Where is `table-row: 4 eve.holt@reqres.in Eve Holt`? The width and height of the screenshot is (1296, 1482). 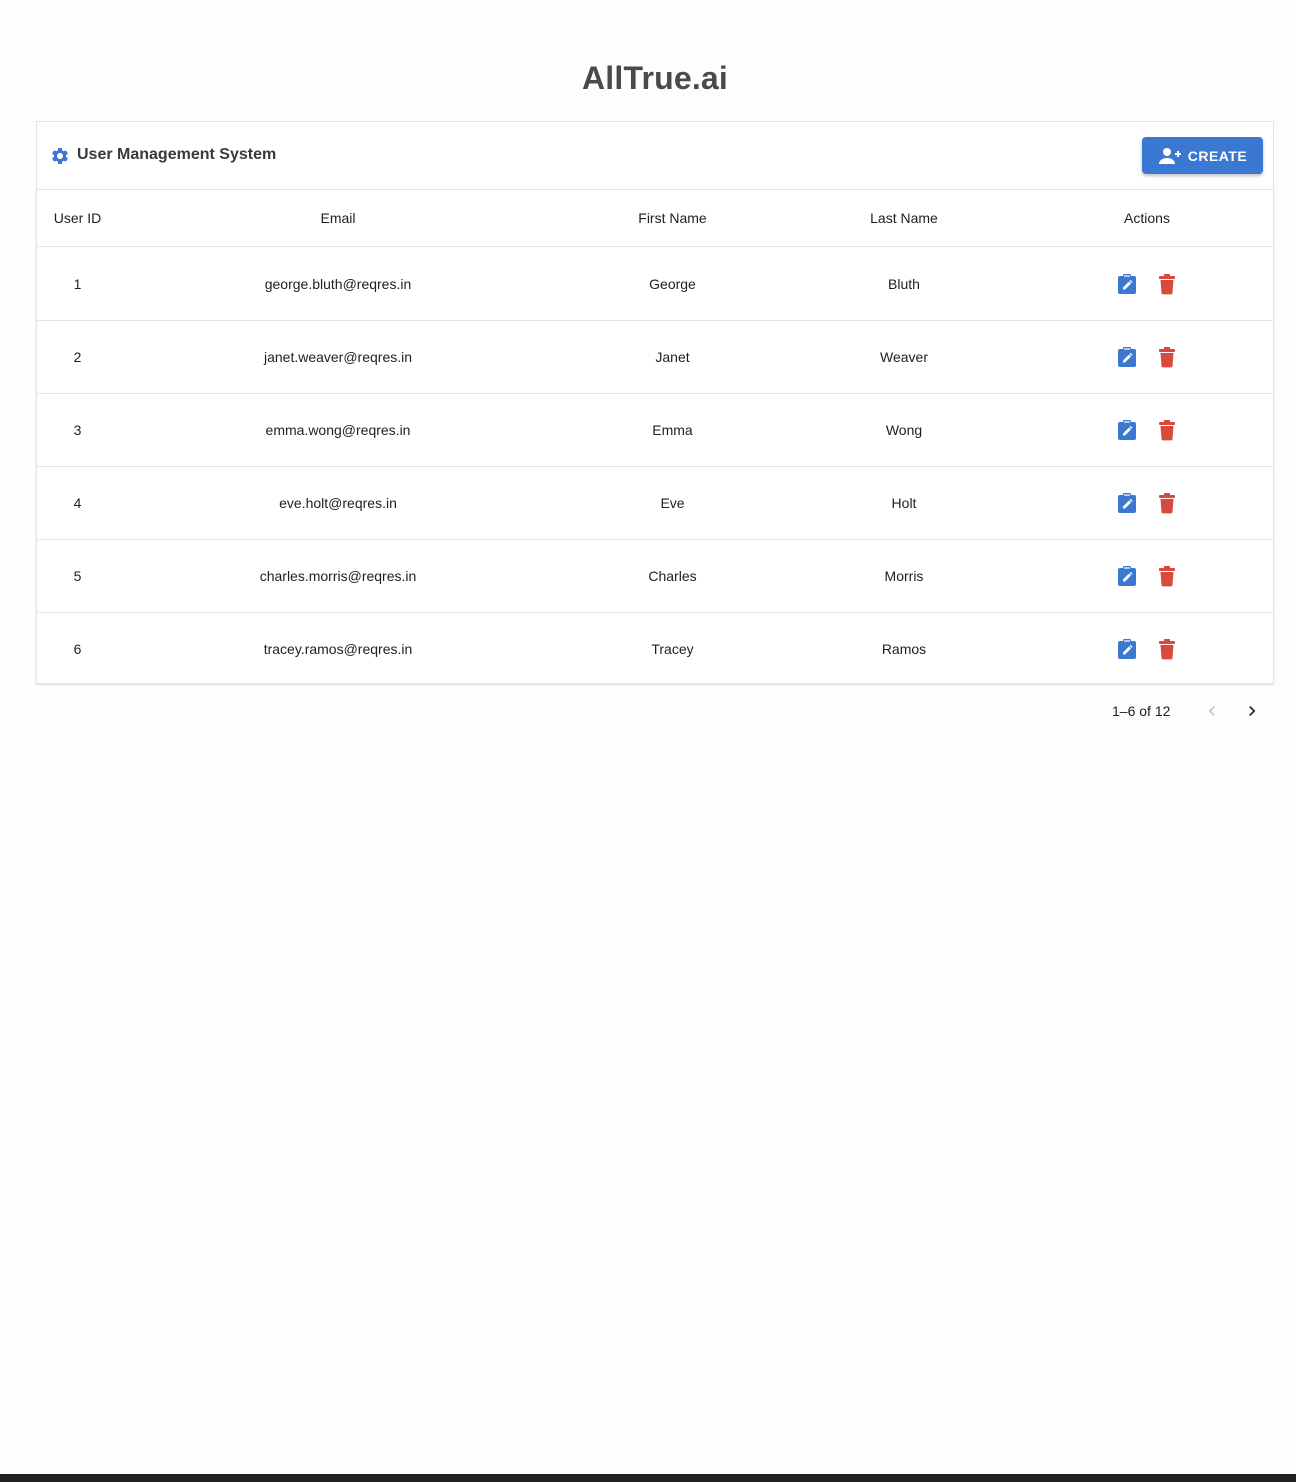 table-row: 4 eve.holt@reqres.in Eve Holt is located at coordinates (655, 503).